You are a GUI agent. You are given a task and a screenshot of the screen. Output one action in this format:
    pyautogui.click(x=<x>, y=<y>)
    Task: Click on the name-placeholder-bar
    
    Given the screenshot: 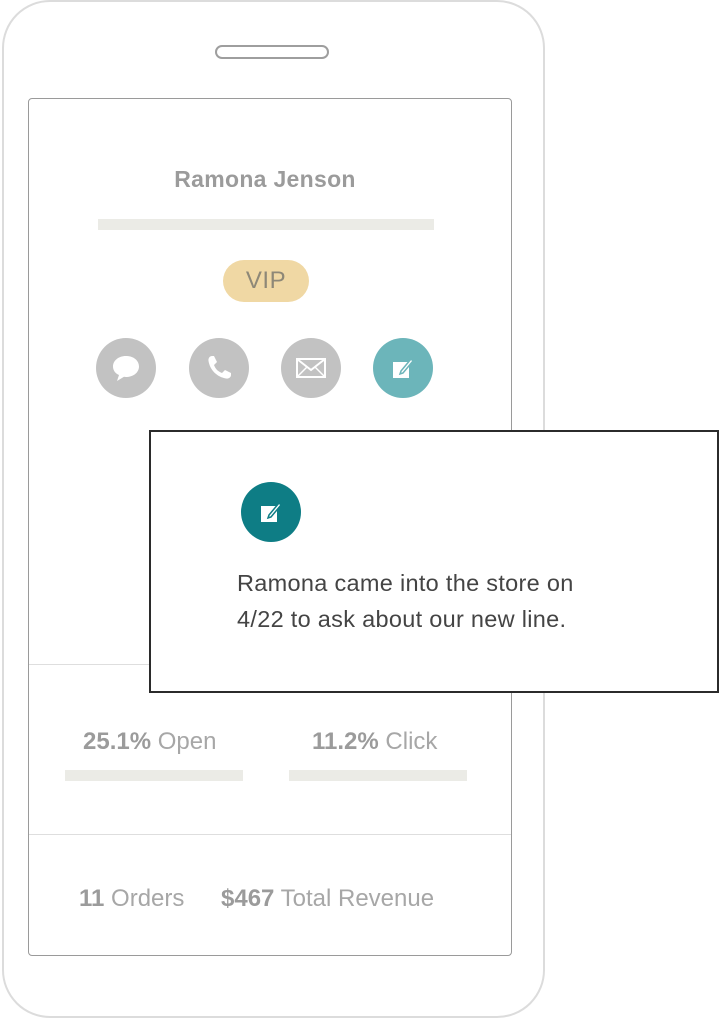 What is the action you would take?
    pyautogui.click(x=266, y=224)
    